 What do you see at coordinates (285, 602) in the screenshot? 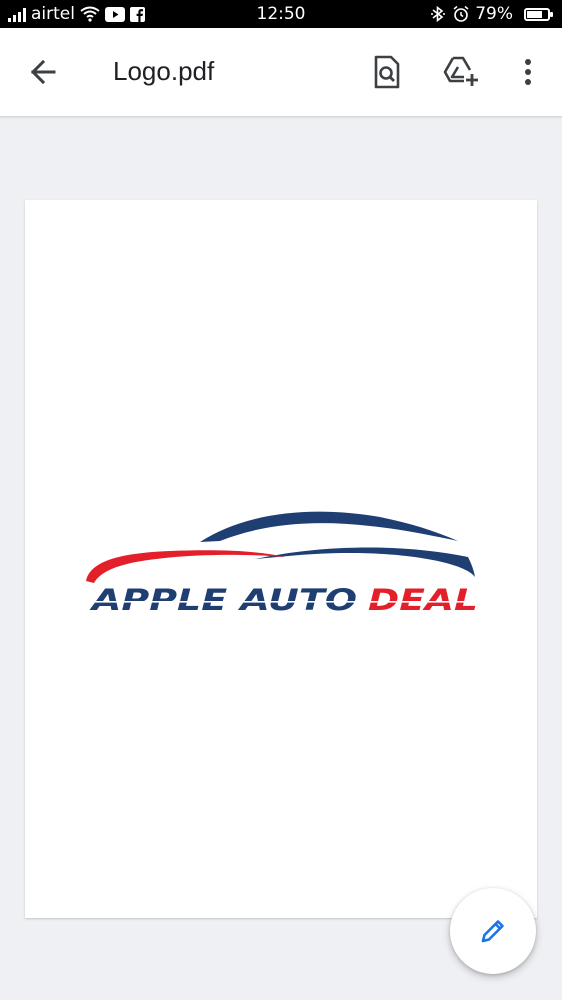
I see `logo-text-stripe` at bounding box center [285, 602].